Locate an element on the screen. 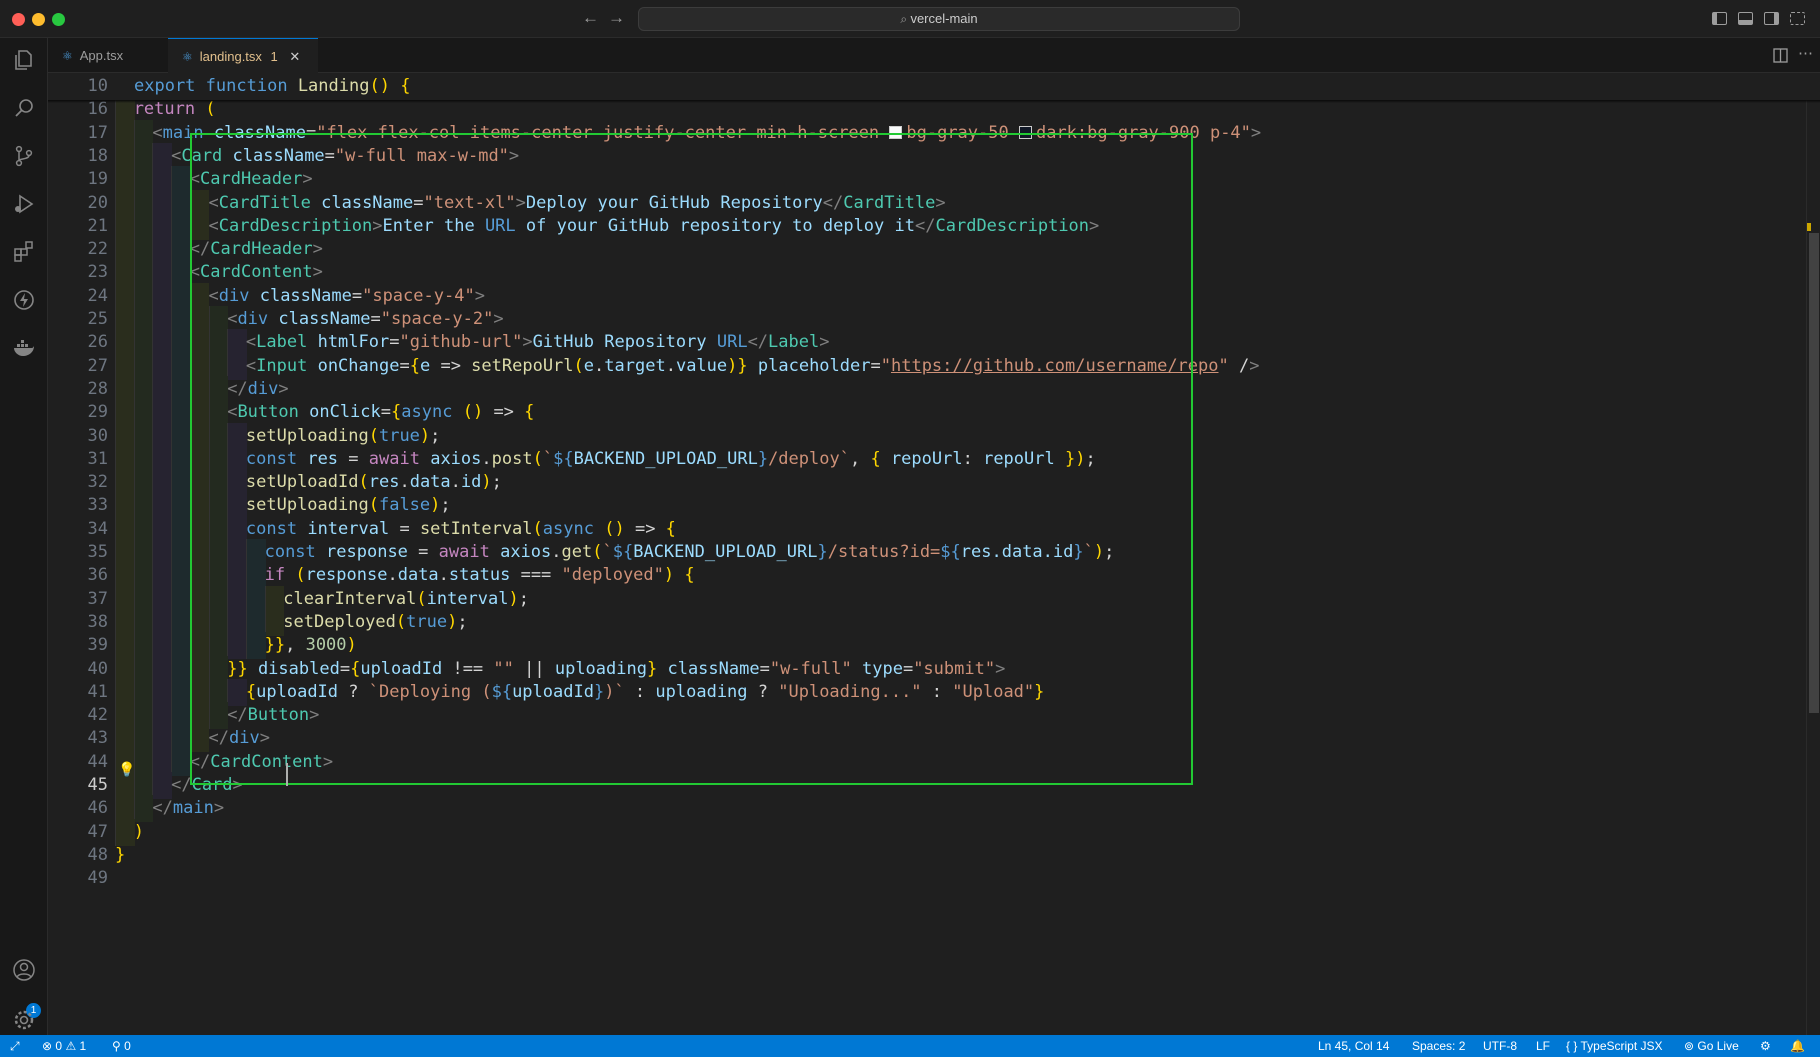  line-number: 49 is located at coordinates (97, 878).